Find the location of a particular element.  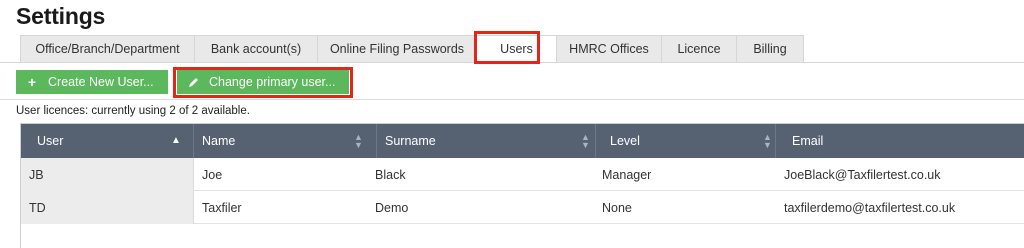

cell-email: JoeBlack@Taxfilertest.co.uk is located at coordinates (862, 174).